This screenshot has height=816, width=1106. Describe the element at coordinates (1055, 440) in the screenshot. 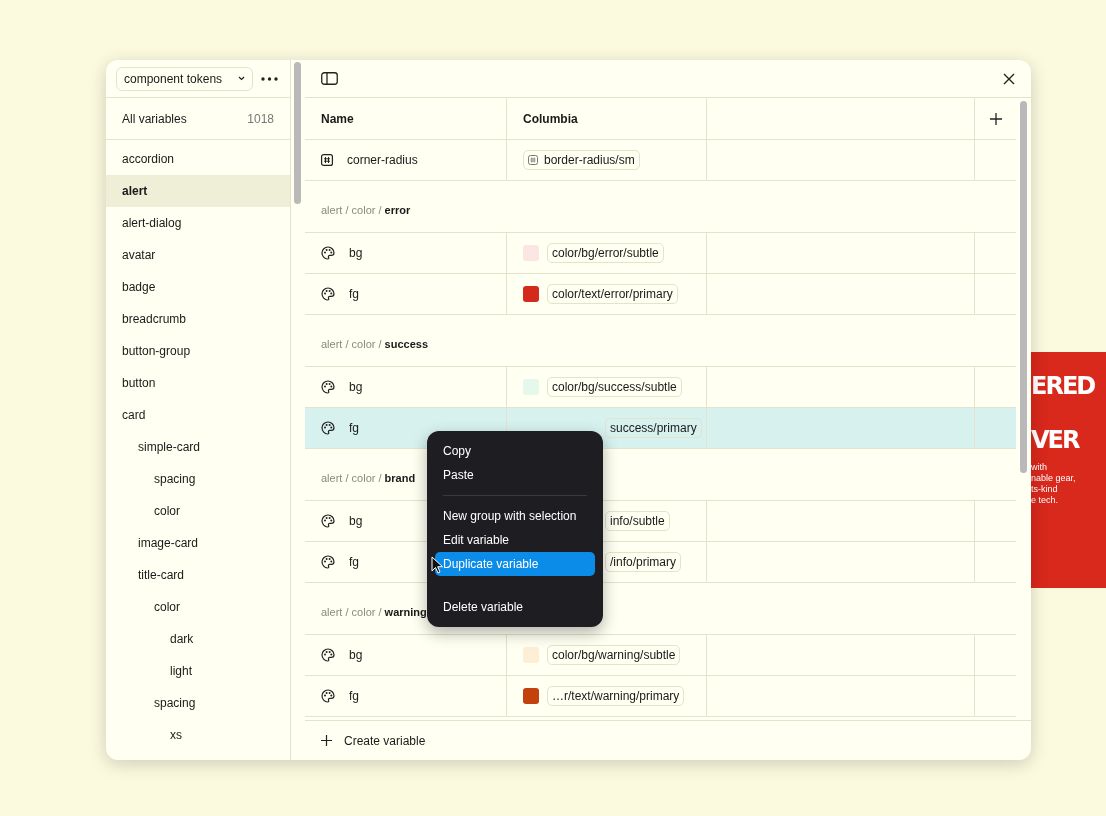

I see `banner-heading: VER` at that location.